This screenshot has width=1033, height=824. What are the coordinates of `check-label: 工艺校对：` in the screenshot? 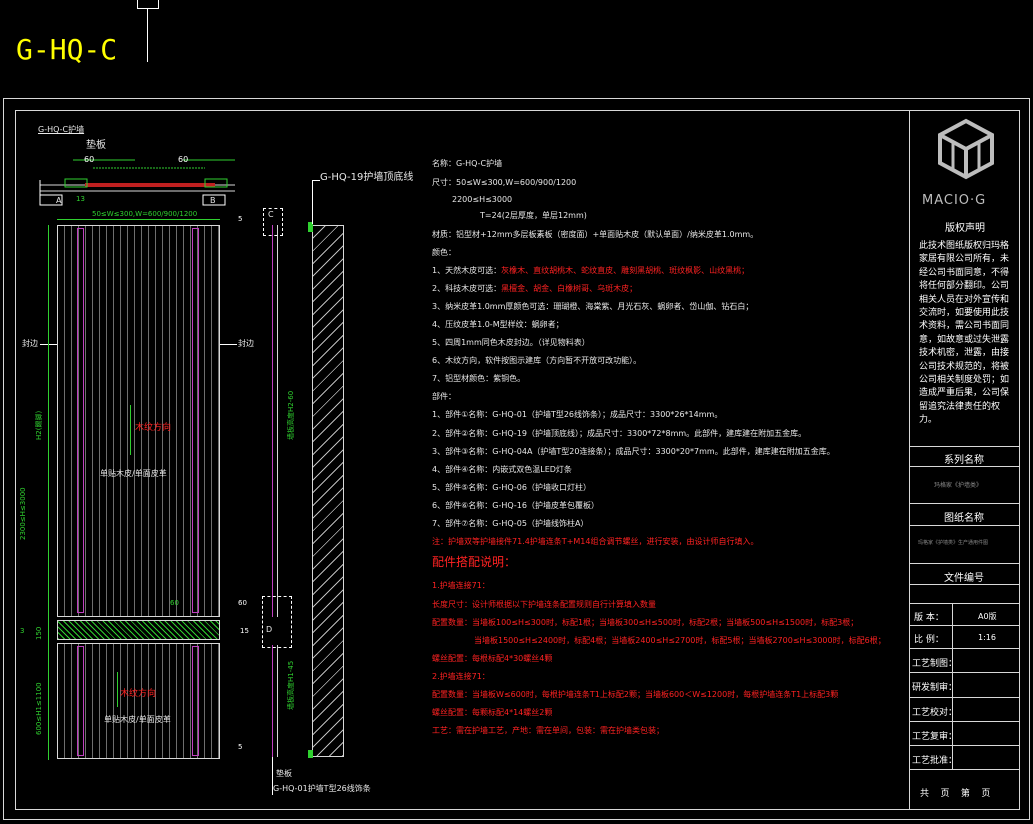 It's located at (935, 713).